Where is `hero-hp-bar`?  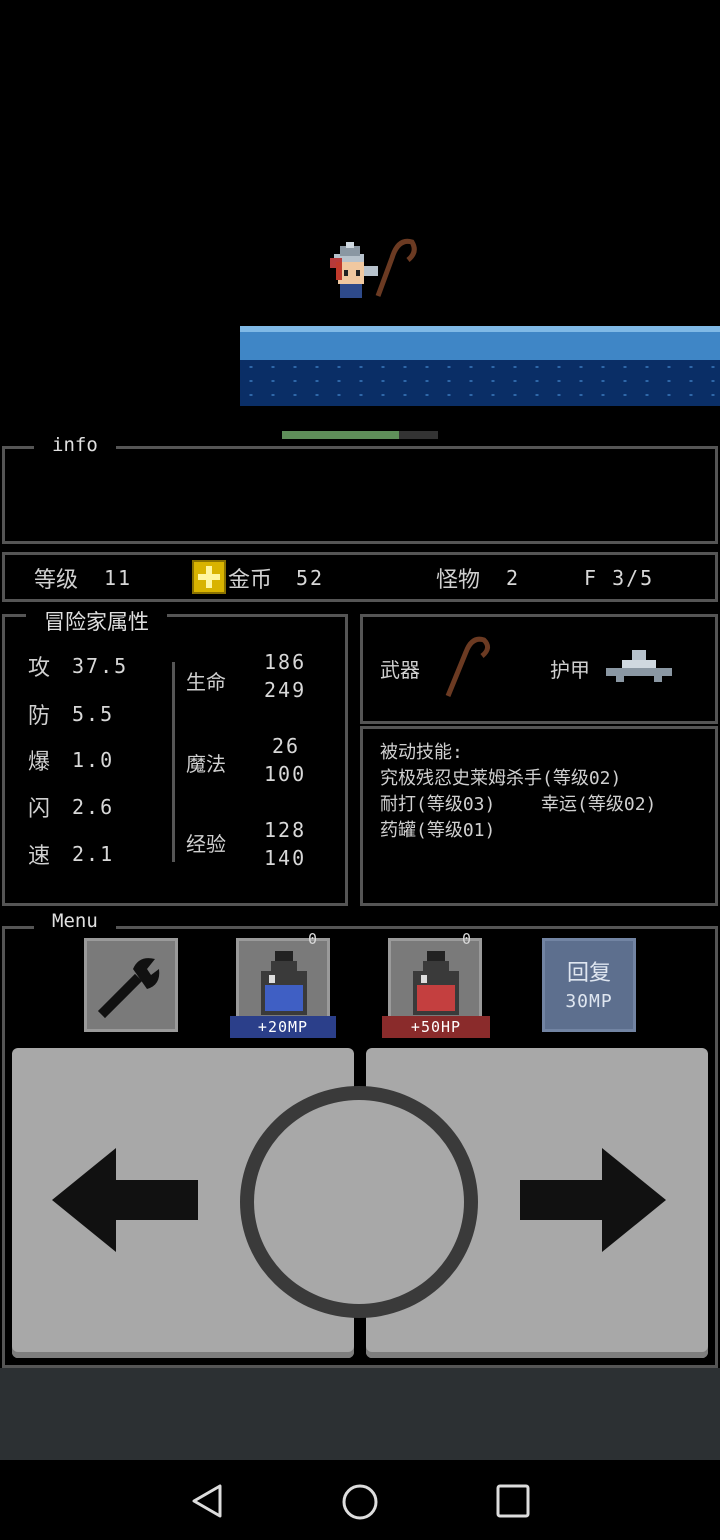
hero-hp-bar is located at coordinates (360, 435).